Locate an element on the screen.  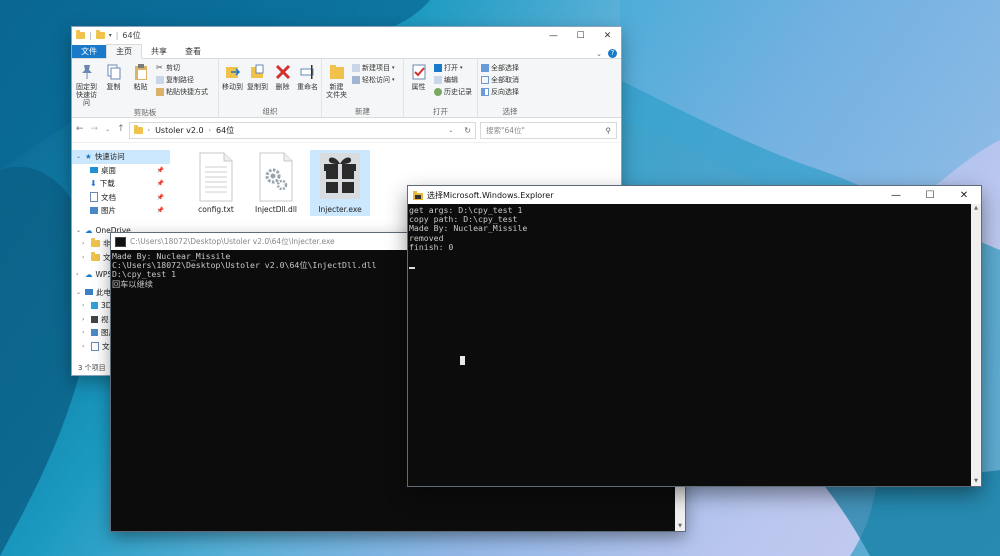
explorer-console-scrollbar: ▲ ▼ is located at coordinates (976, 345).